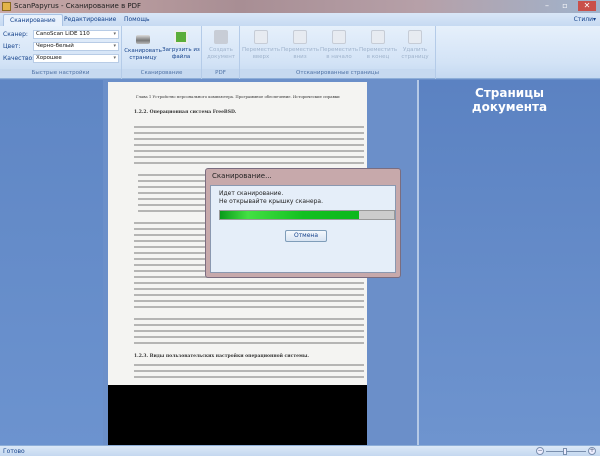 The height and width of the screenshot is (456, 600). I want to click on status-text: Готово, so click(14, 451).